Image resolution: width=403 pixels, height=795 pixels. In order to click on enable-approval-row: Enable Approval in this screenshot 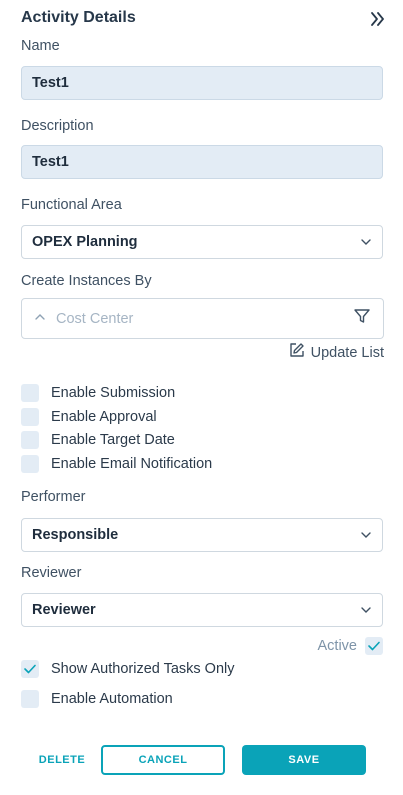, I will do `click(89, 417)`.